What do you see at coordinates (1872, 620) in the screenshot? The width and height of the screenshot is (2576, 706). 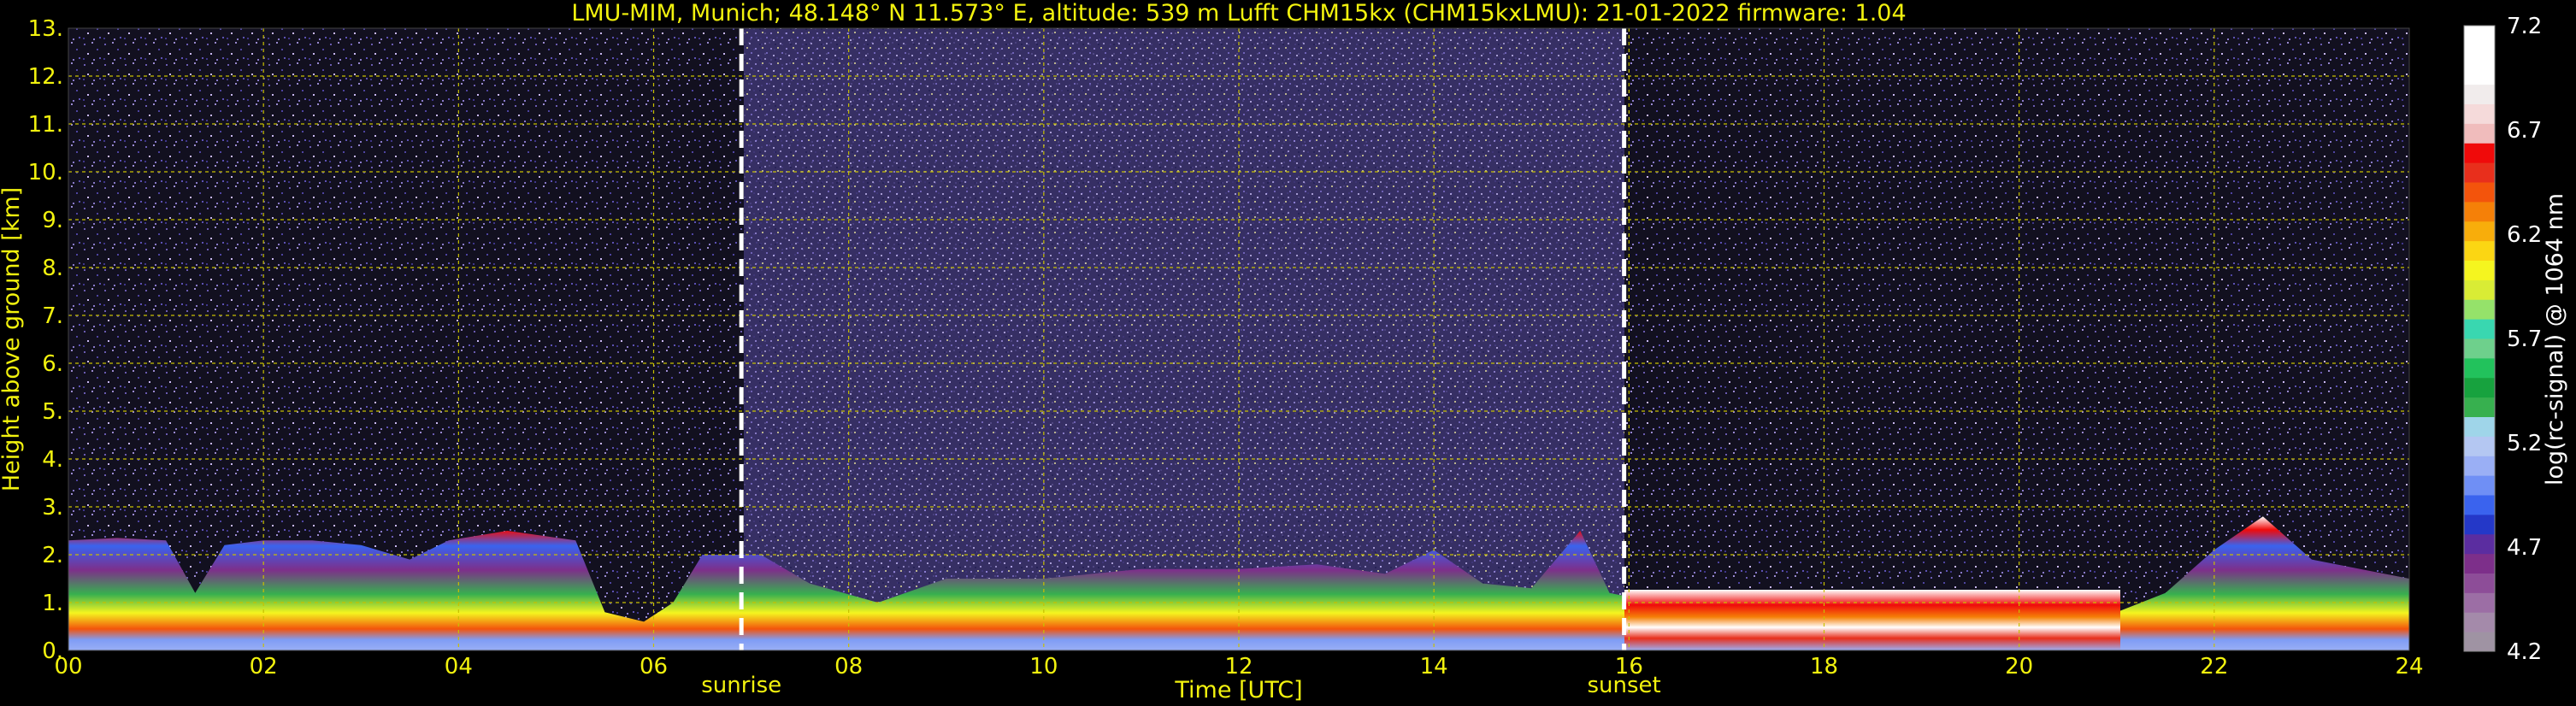 I see `evening-layer-signal` at bounding box center [1872, 620].